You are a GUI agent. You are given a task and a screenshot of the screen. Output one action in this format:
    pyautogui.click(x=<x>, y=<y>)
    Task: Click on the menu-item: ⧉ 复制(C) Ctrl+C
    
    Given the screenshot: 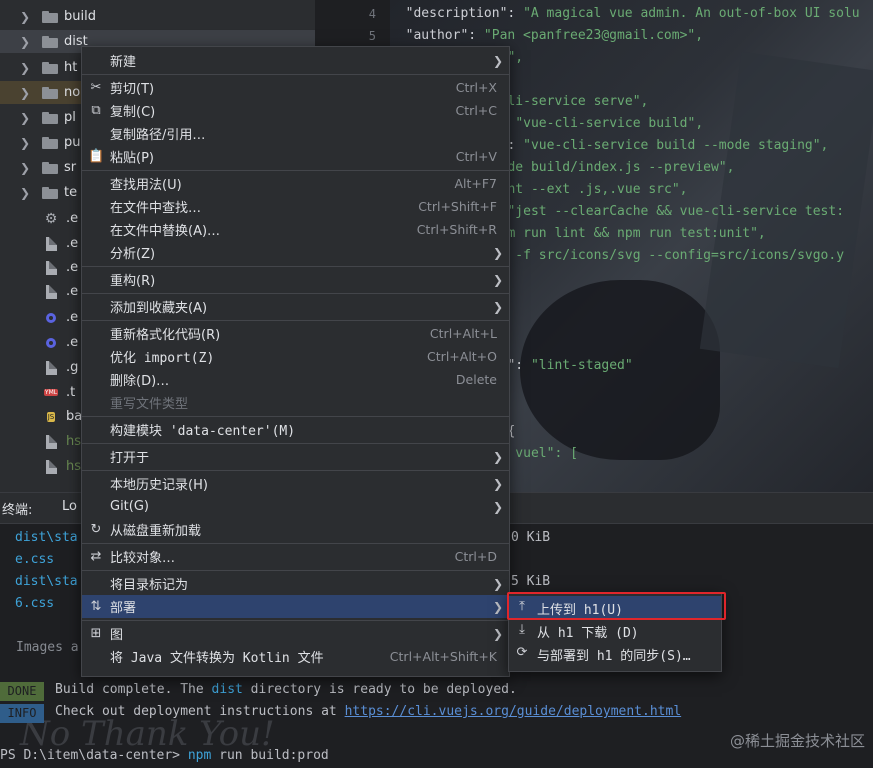 What is the action you would take?
    pyautogui.click(x=295, y=110)
    